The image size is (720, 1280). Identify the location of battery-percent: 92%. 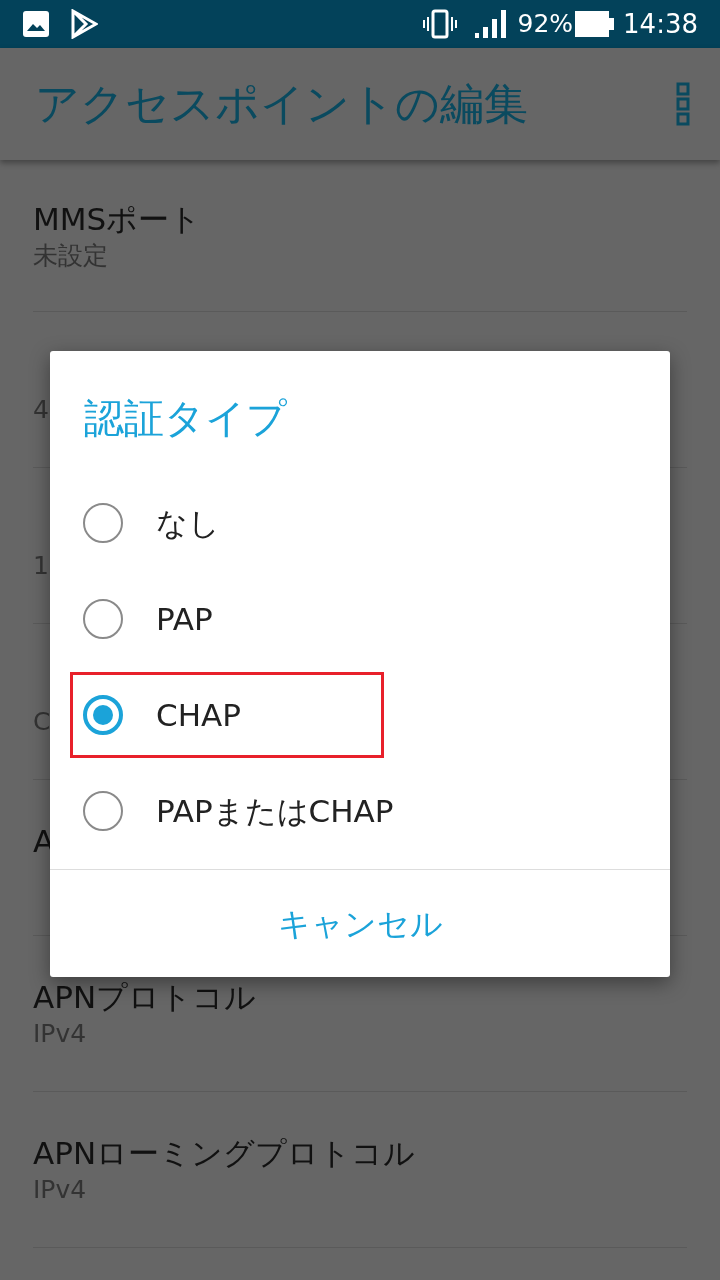
(545, 24).